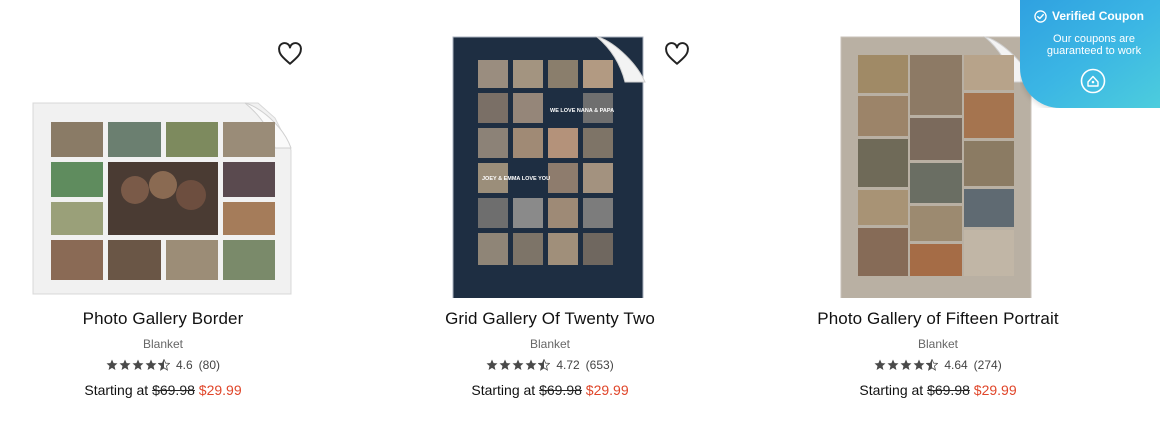 Image resolution: width=1160 pixels, height=423 pixels. I want to click on review-count: (274), so click(988, 365).